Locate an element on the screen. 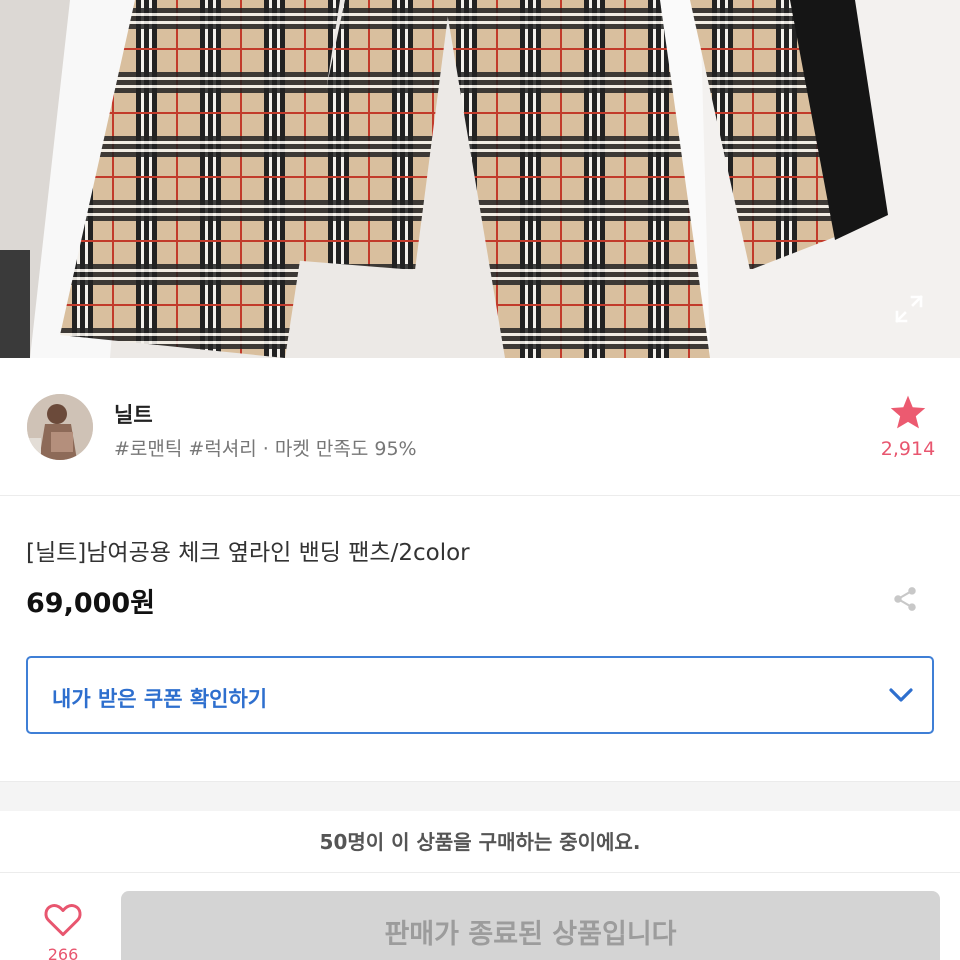 This screenshot has width=960, height=960. bottom-action-bar: 266 판매가 종료된 상품입니다 is located at coordinates (480, 916).